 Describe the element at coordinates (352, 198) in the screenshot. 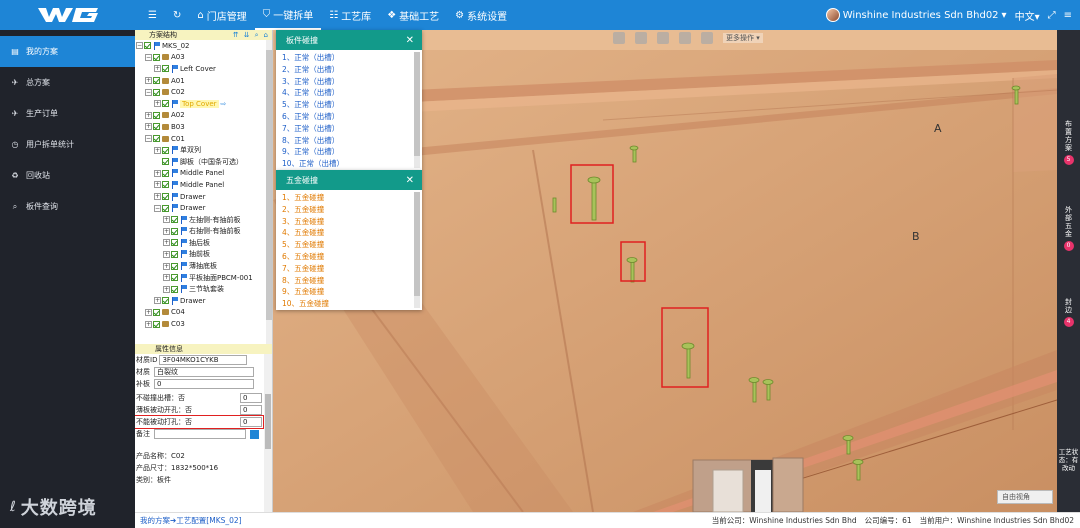

I see `list-item: 1、五金碰撞` at that location.